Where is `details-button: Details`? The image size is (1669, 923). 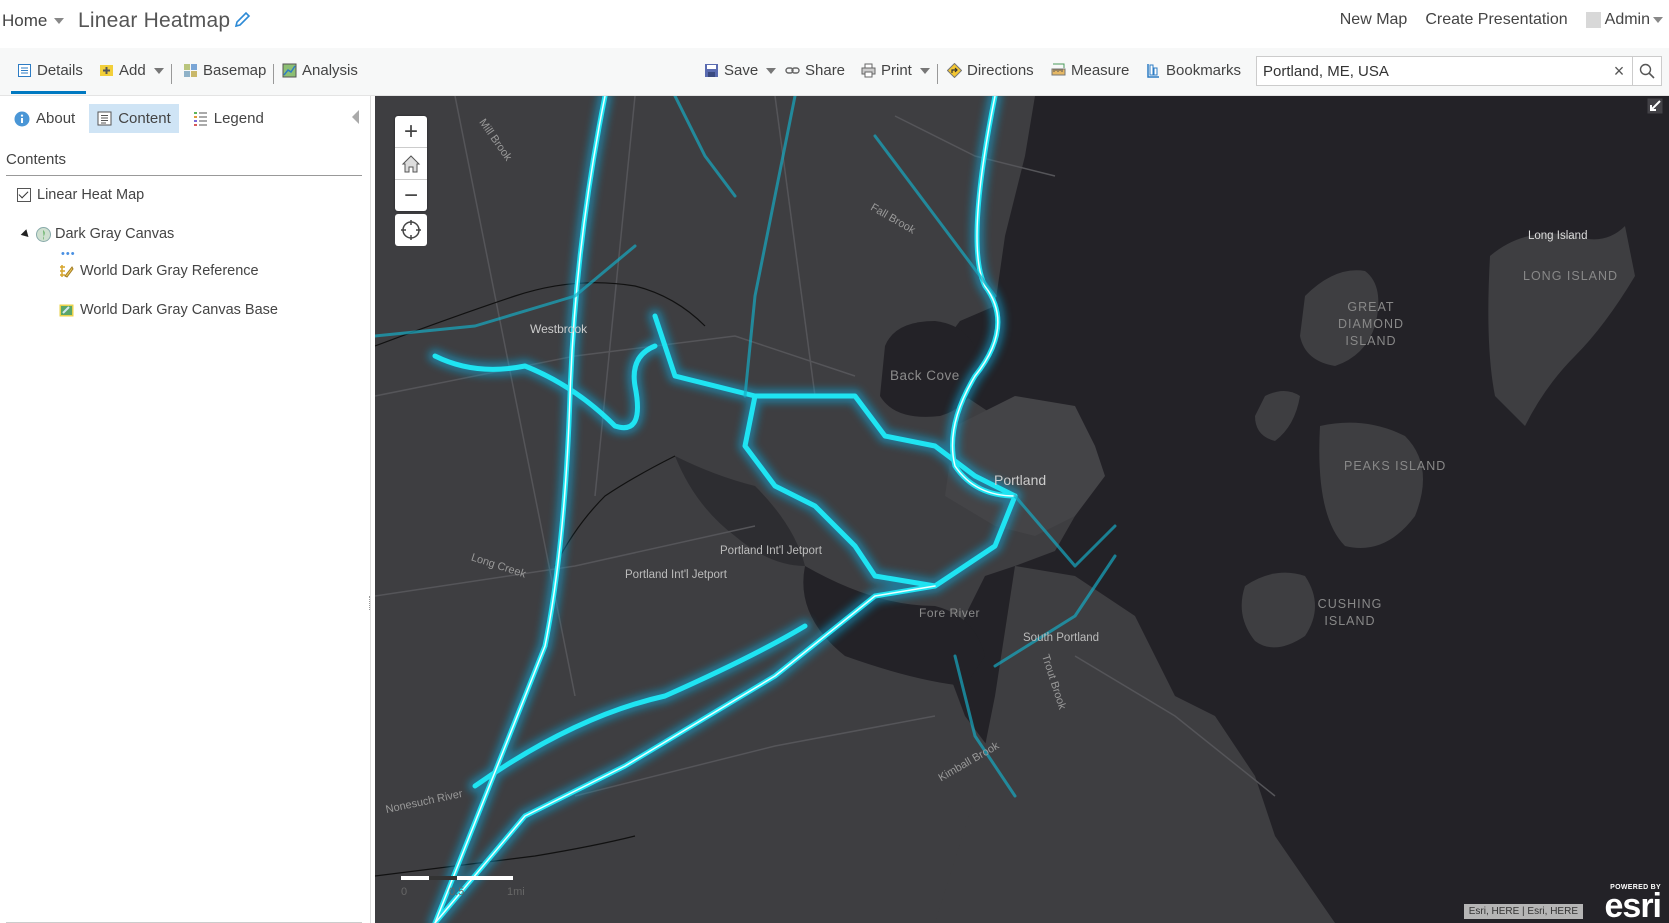
details-button: Details is located at coordinates (50, 70).